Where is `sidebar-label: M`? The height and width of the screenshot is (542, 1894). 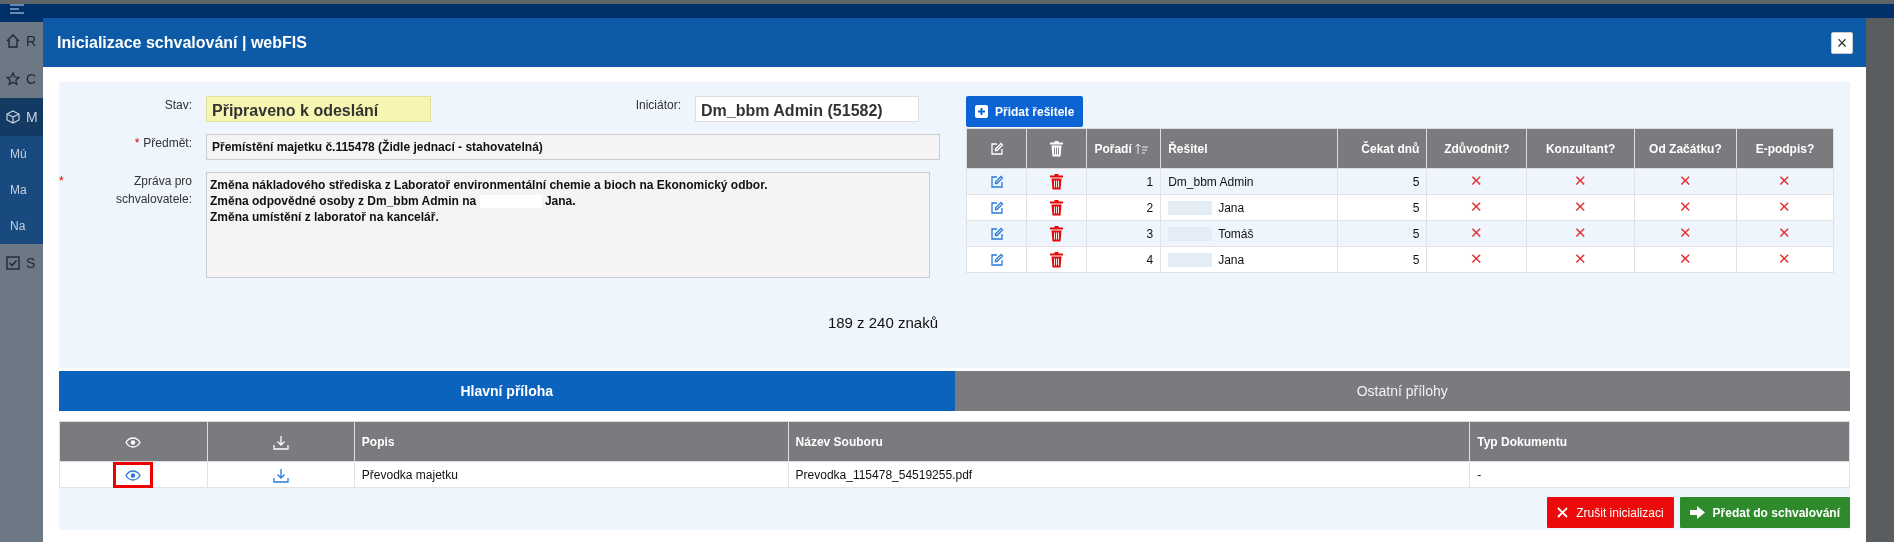 sidebar-label: M is located at coordinates (32, 117).